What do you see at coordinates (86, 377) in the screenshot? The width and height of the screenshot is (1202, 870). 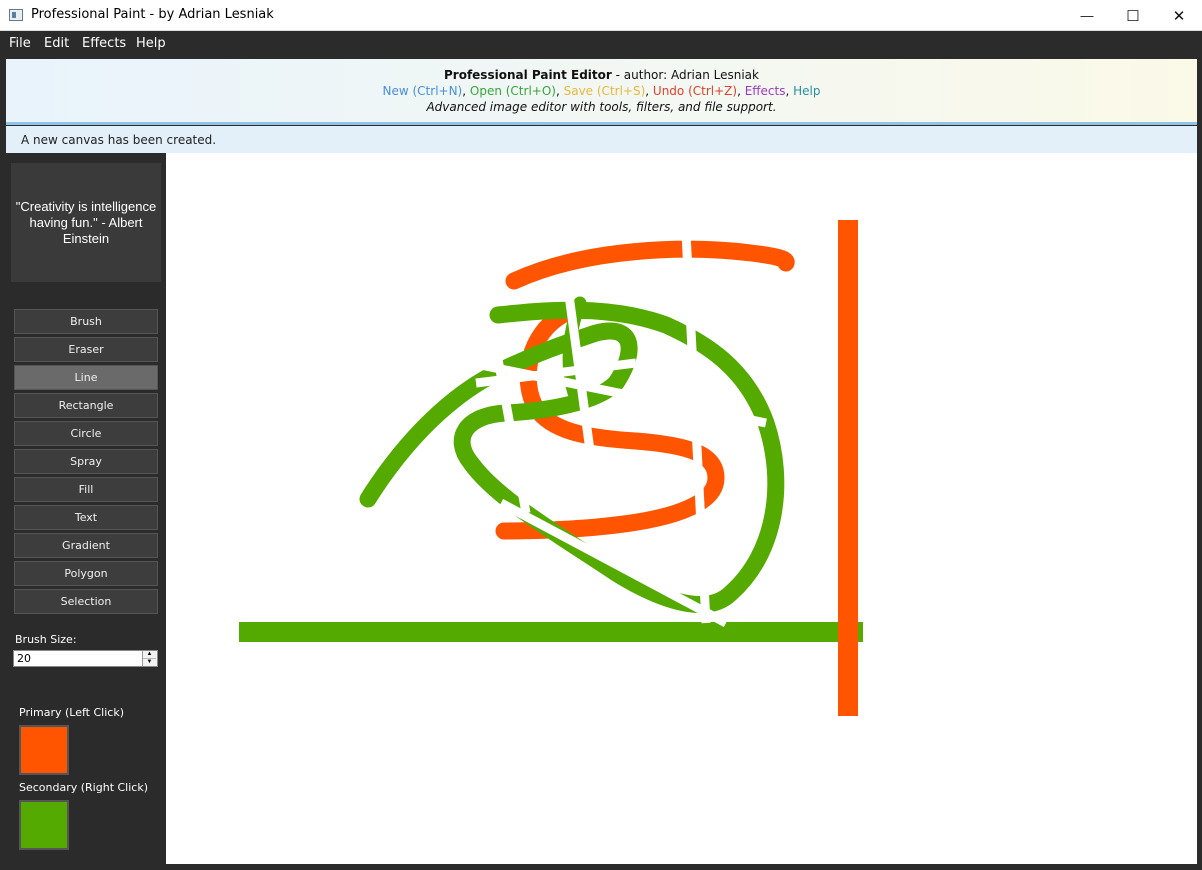 I see `tool-line-button: Line` at bounding box center [86, 377].